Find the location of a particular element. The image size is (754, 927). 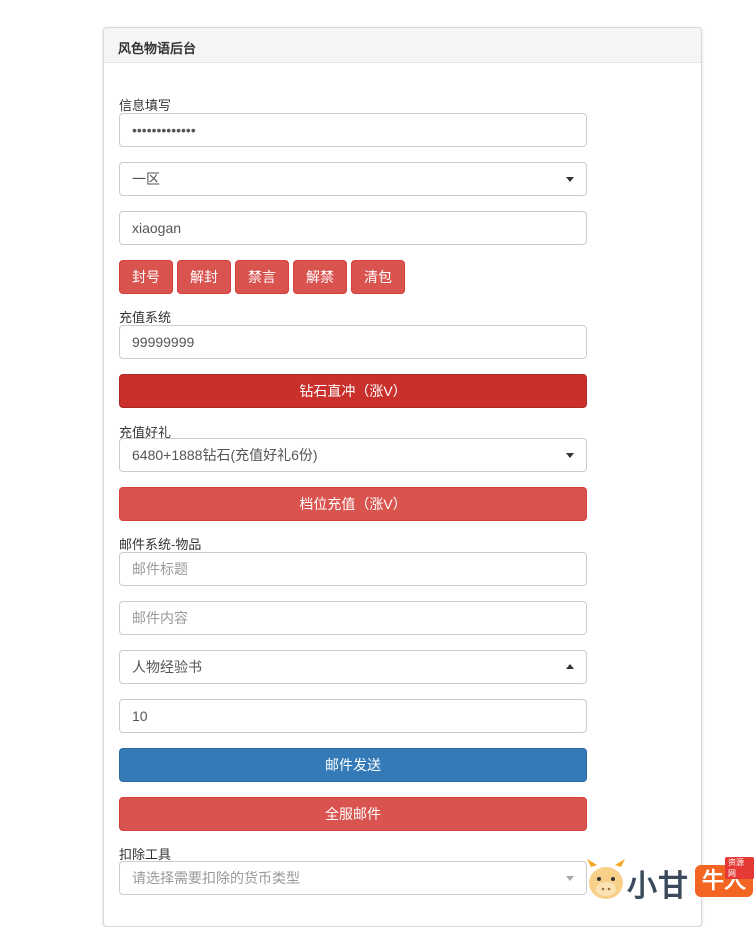

all-server-mail-button: 全服邮件 is located at coordinates (353, 814).